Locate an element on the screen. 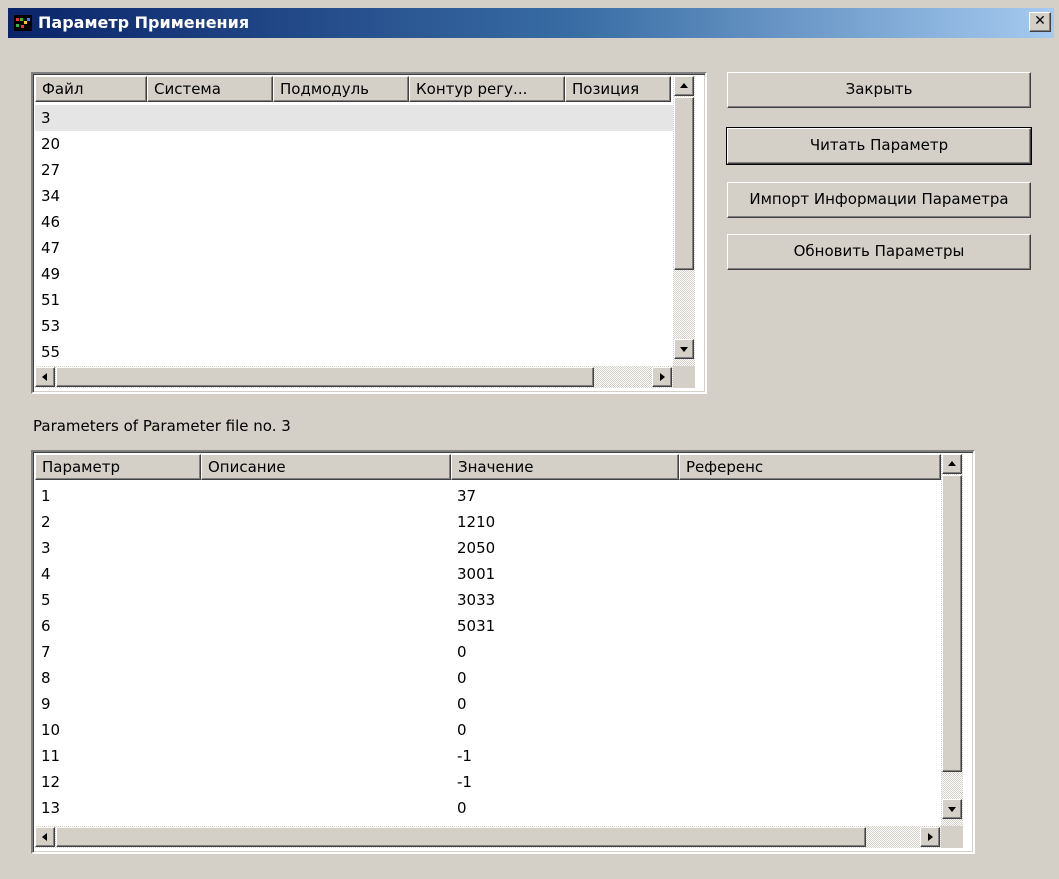 The image size is (1059, 879). application-icon is located at coordinates (23, 23).